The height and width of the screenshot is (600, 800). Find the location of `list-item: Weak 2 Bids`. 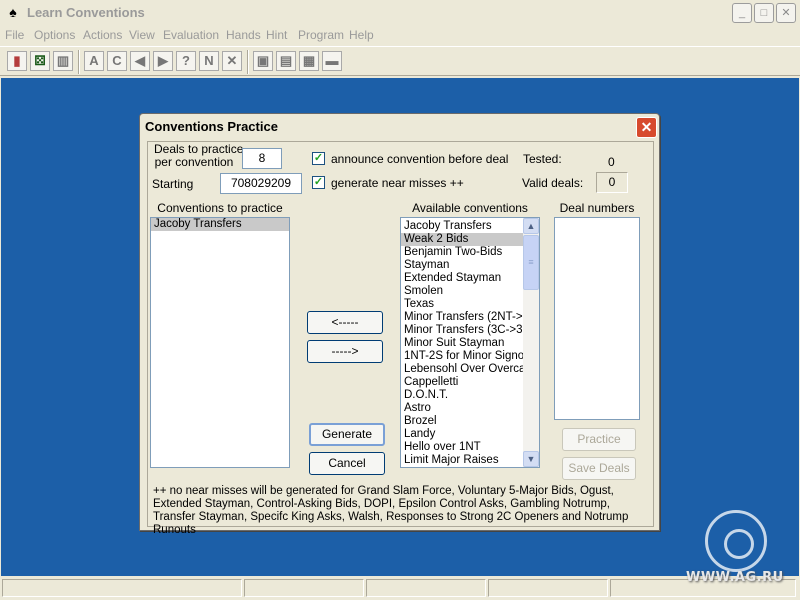

list-item: Weak 2 Bids is located at coordinates (462, 239).